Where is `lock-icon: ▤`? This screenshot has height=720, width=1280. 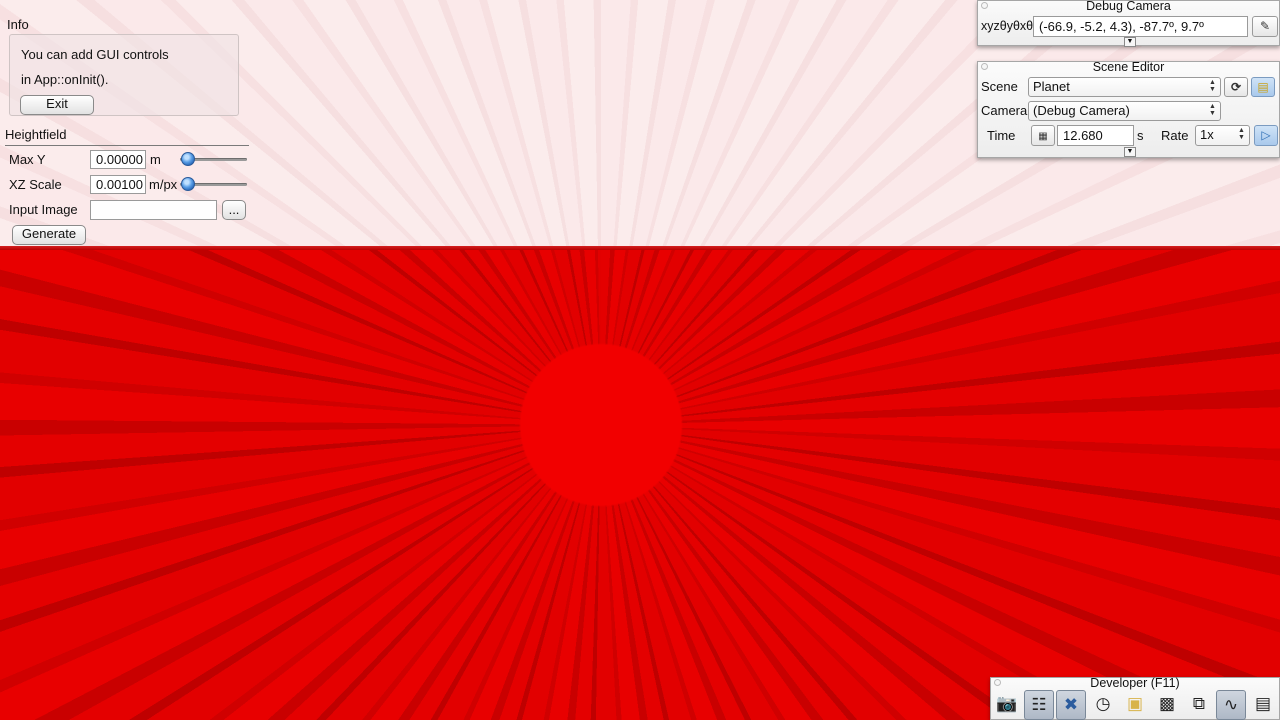
lock-icon: ▤ is located at coordinates (1263, 87).